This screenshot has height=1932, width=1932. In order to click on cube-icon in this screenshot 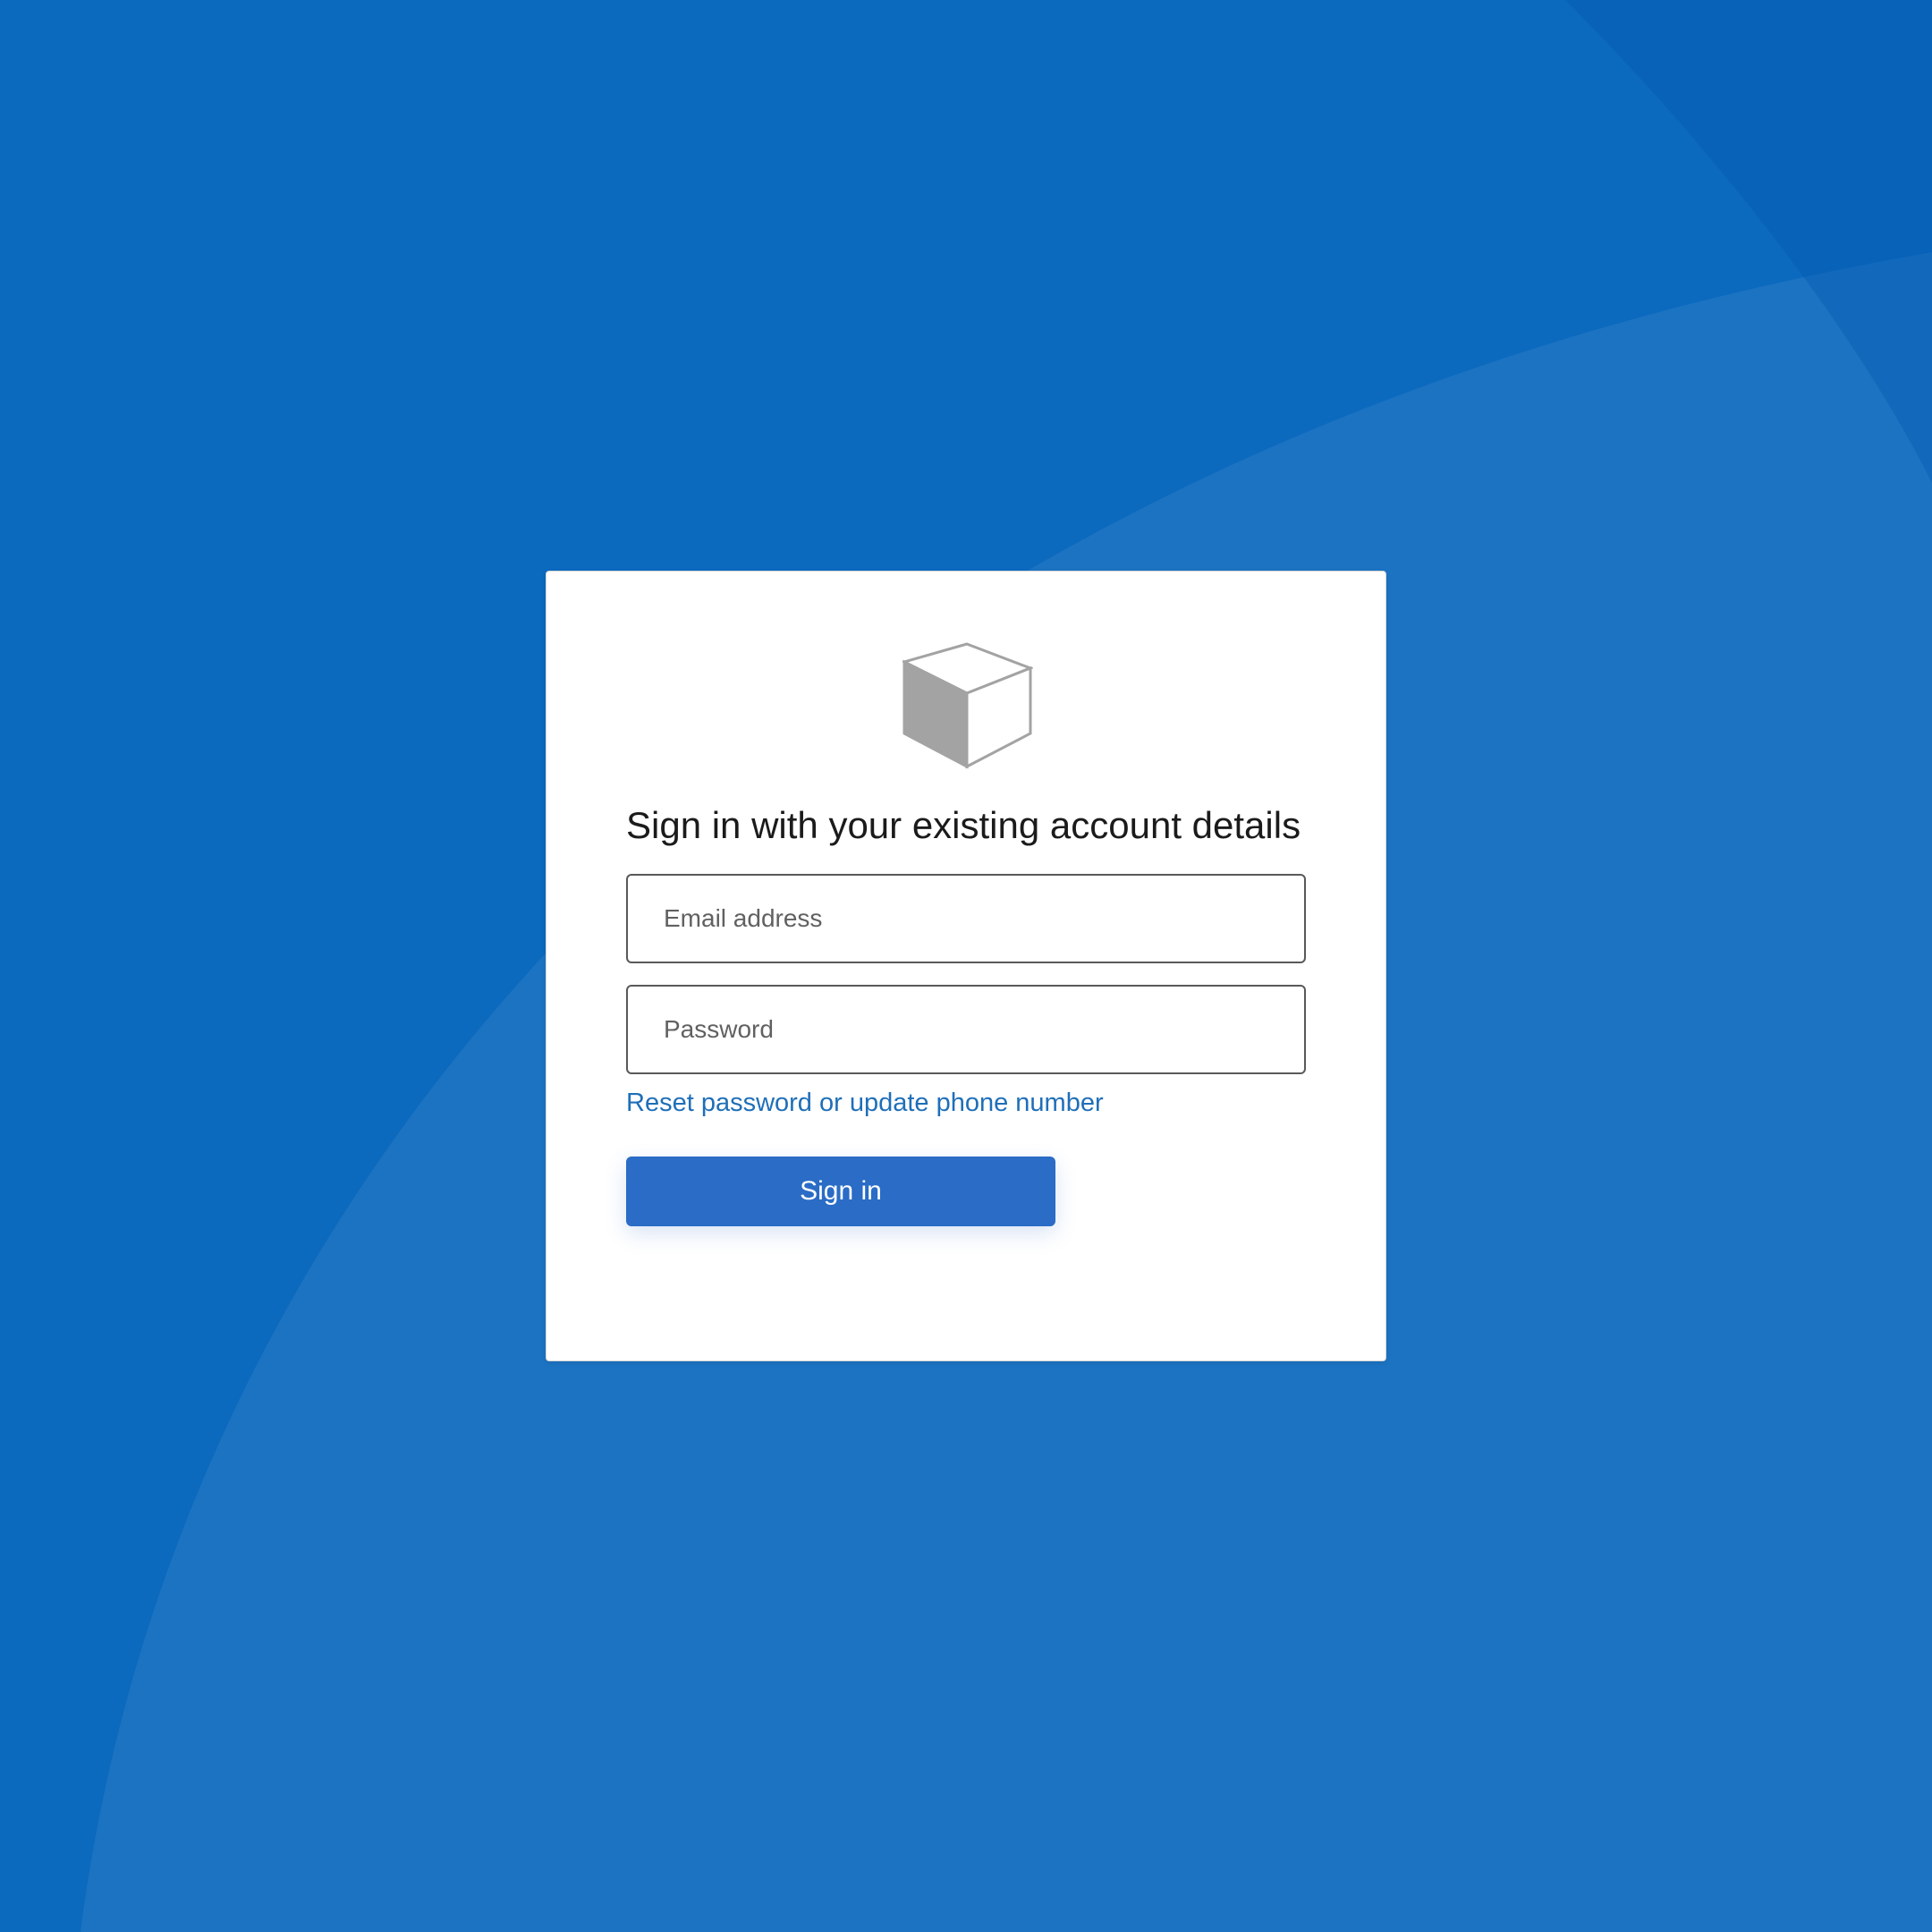, I will do `click(967, 705)`.